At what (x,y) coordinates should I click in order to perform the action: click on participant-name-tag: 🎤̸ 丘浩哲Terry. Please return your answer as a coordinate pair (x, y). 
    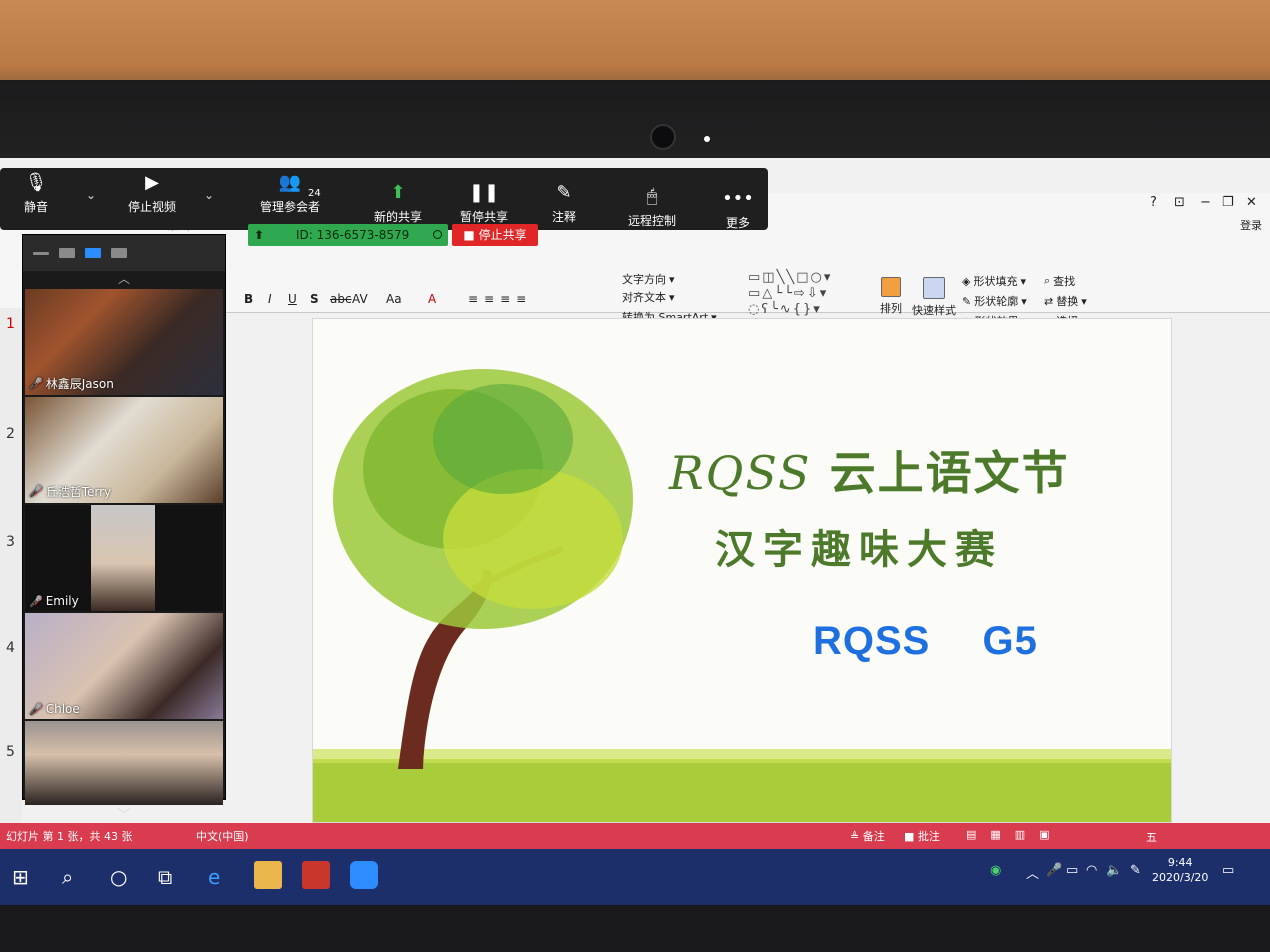
    Looking at the image, I should click on (70, 492).